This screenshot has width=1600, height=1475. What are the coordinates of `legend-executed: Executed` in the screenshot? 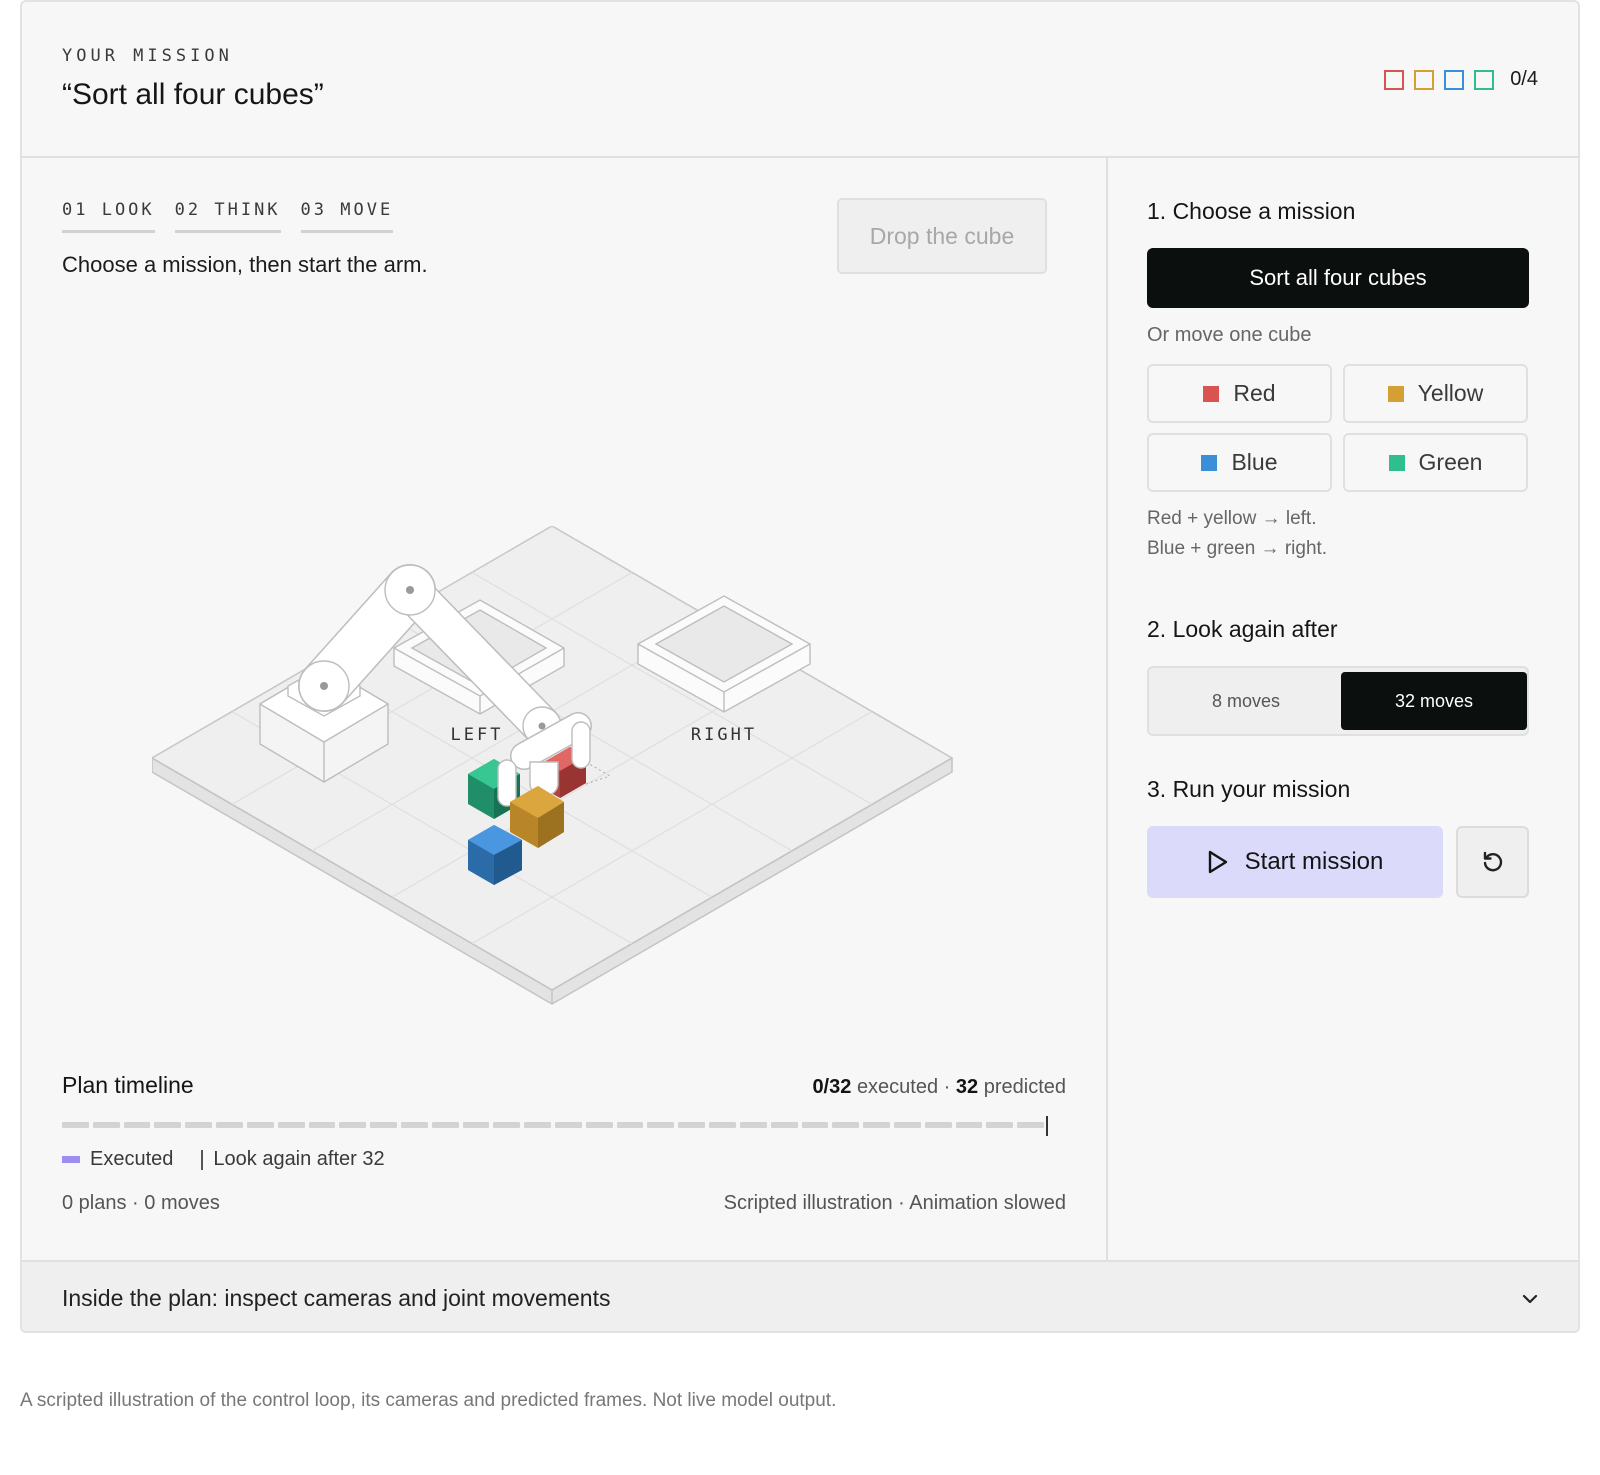 It's located at (132, 1159).